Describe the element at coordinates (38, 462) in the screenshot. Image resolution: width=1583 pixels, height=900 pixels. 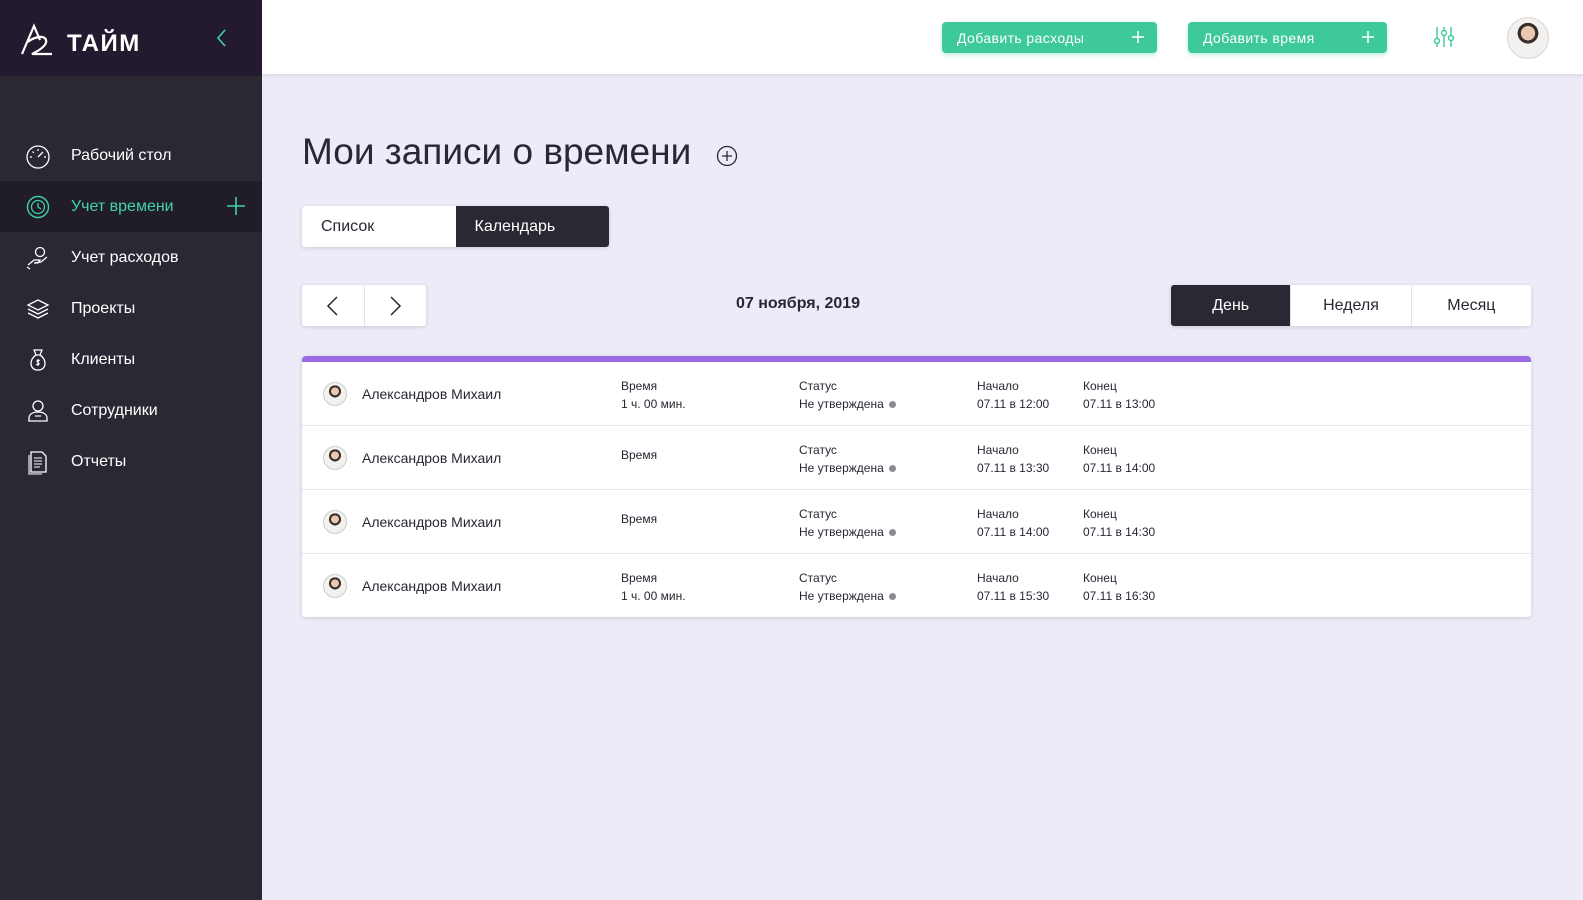
I see `document-icon` at that location.